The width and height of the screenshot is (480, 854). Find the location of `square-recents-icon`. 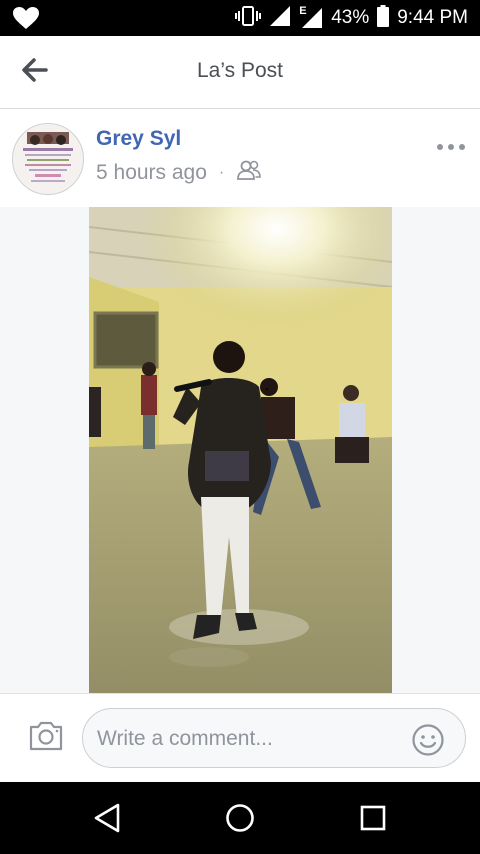

square-recents-icon is located at coordinates (373, 820).